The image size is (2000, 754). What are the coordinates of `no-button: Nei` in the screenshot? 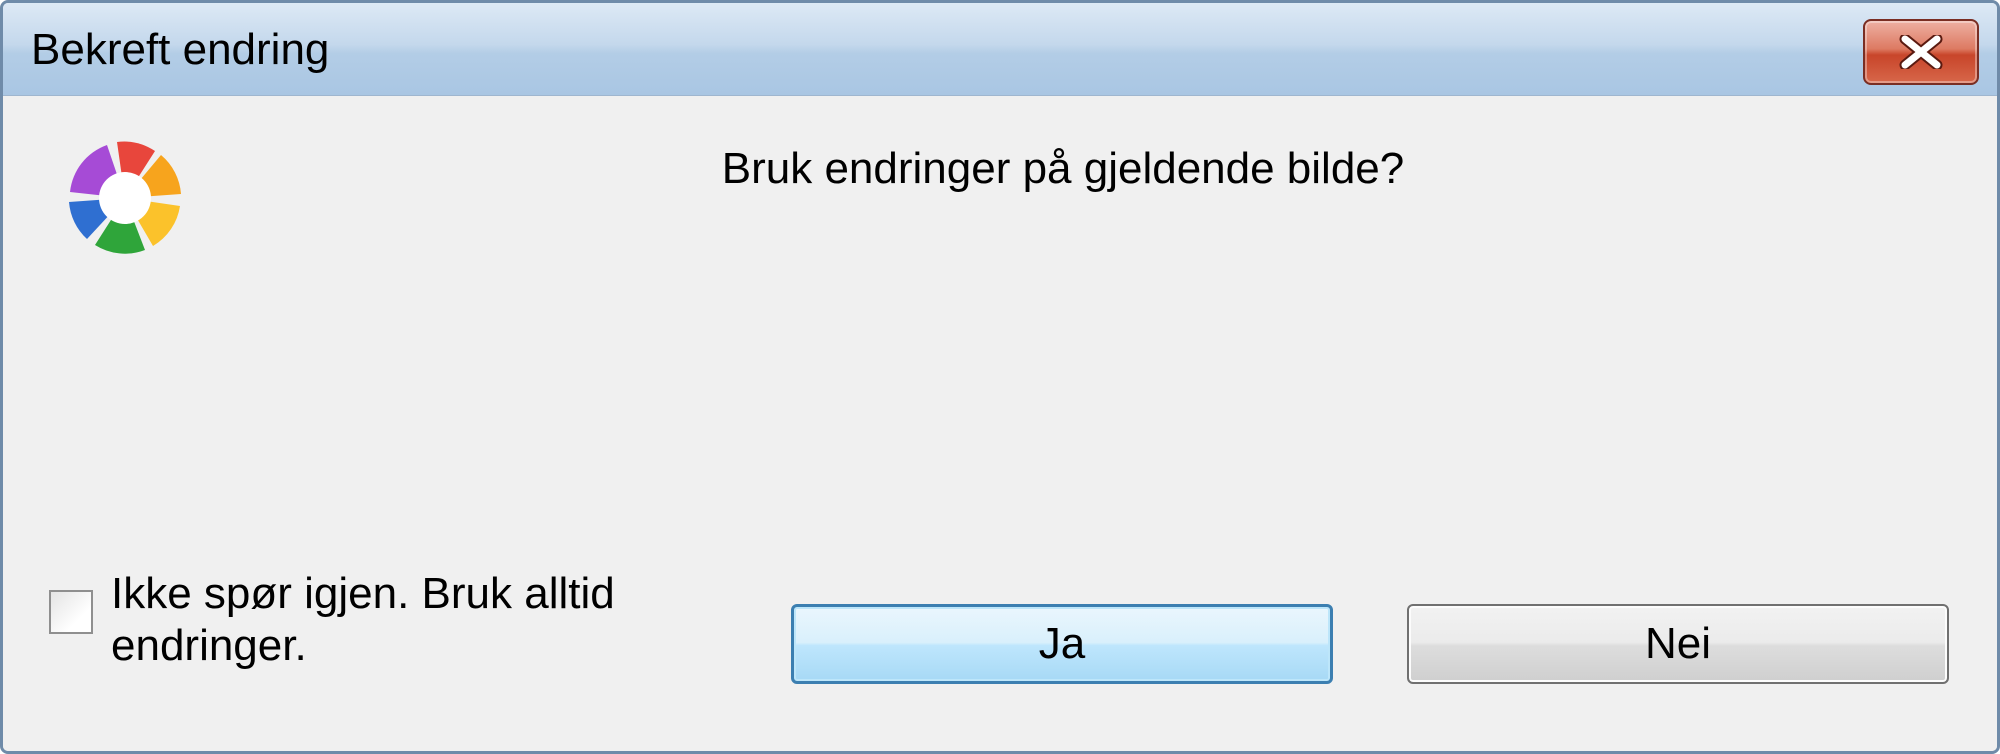 It's located at (1678, 644).